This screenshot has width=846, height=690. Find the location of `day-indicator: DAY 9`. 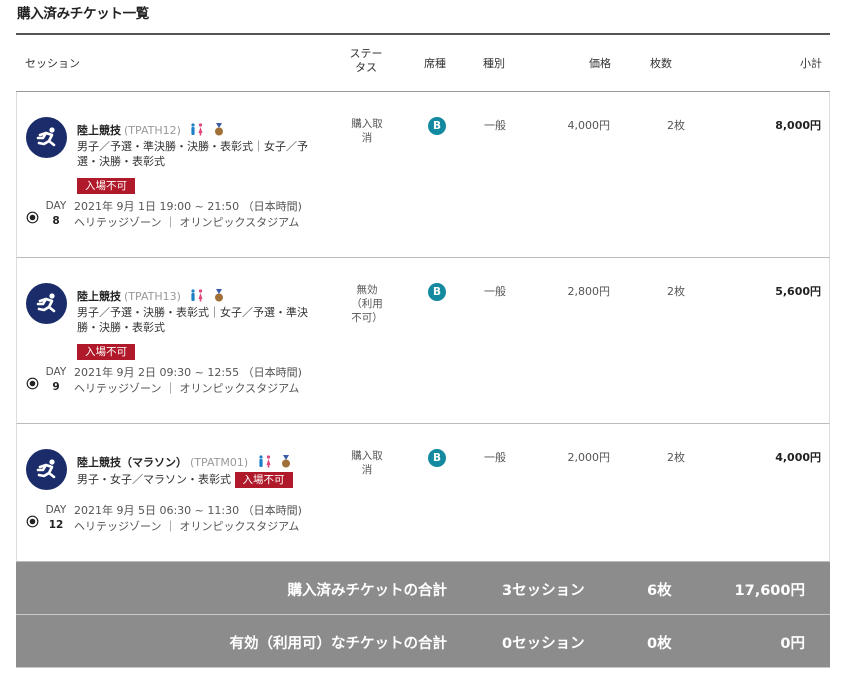

day-indicator: DAY 9 is located at coordinates (56, 379).